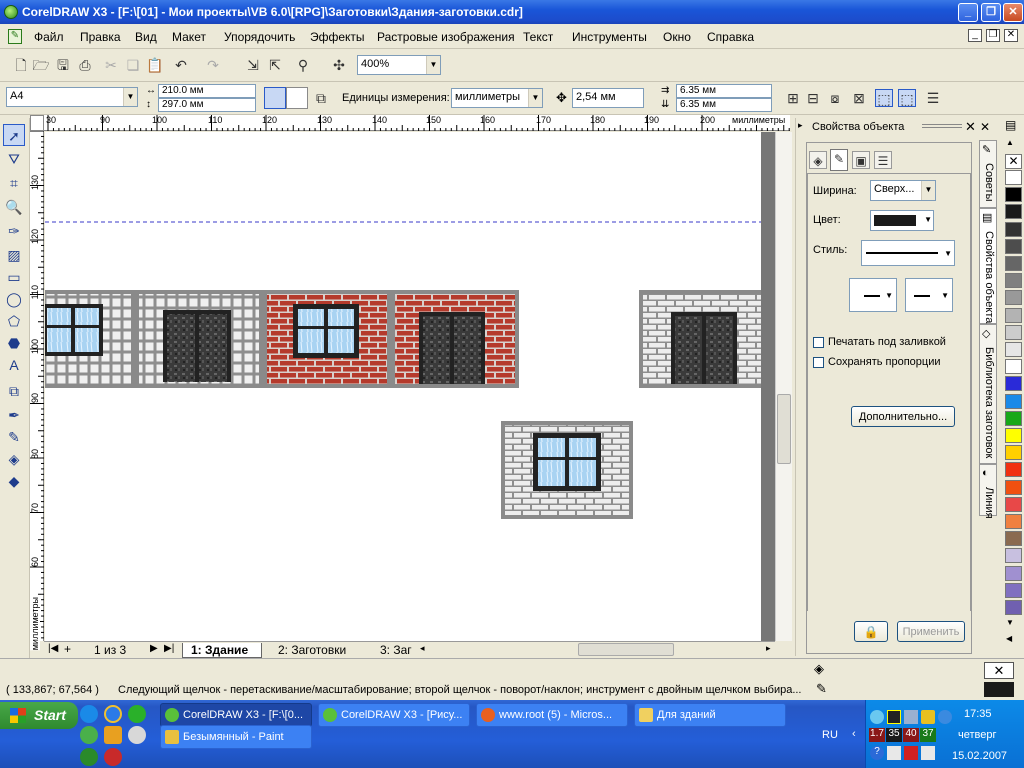  Describe the element at coordinates (818, 160) in the screenshot. I see `tab-fill-icon: ◈` at that location.